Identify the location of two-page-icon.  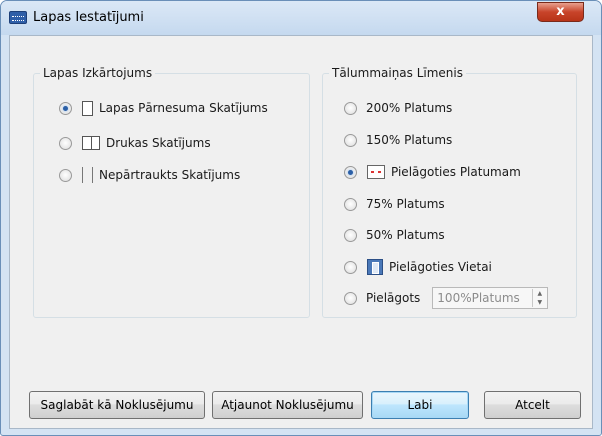
(91, 143).